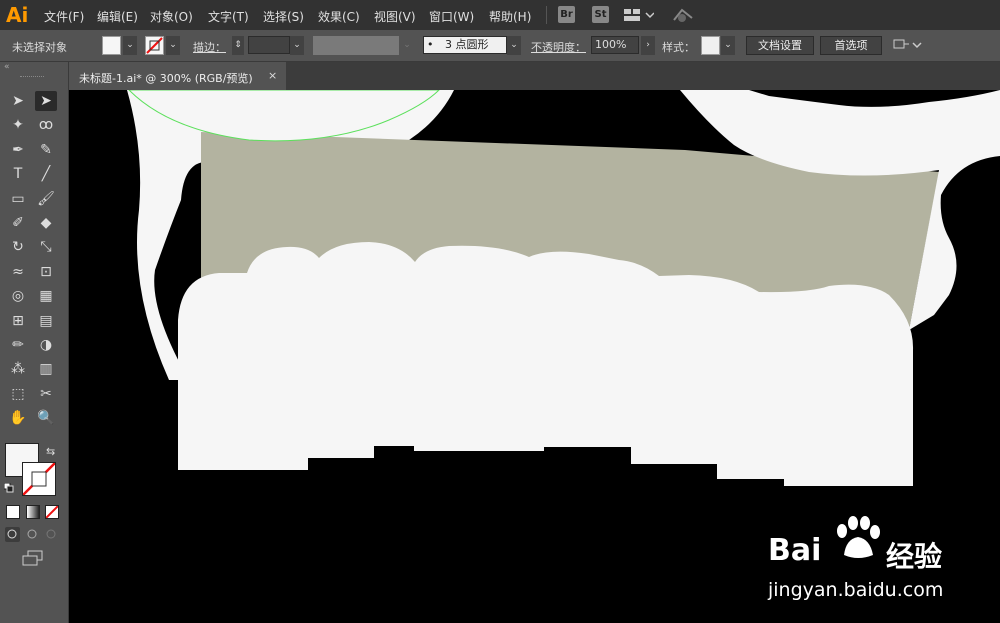 The height and width of the screenshot is (623, 1000). Describe the element at coordinates (851, 45) in the screenshot. I see `preferences-button: 首选项` at that location.